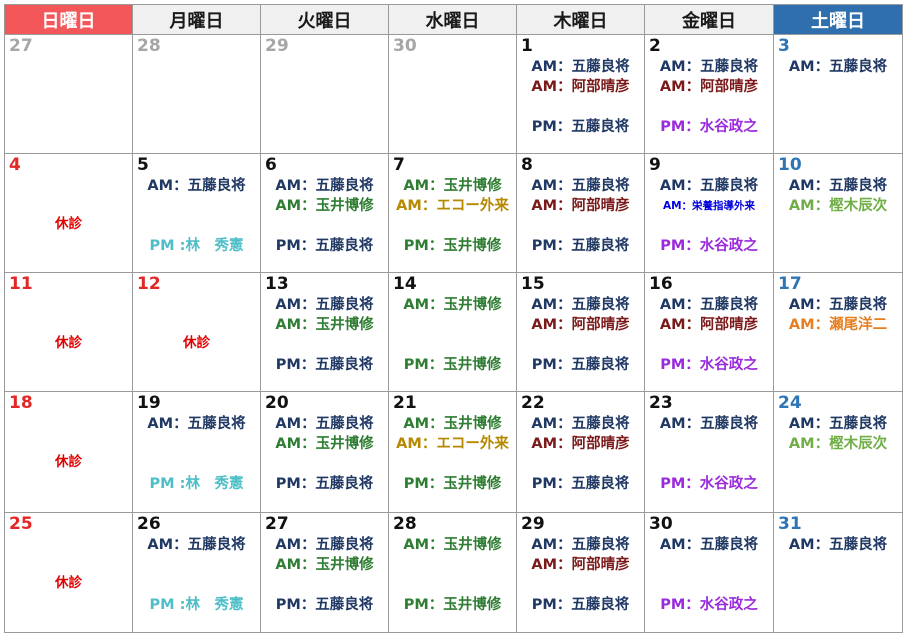 The image size is (907, 642). I want to click on day-number: 14, so click(405, 284).